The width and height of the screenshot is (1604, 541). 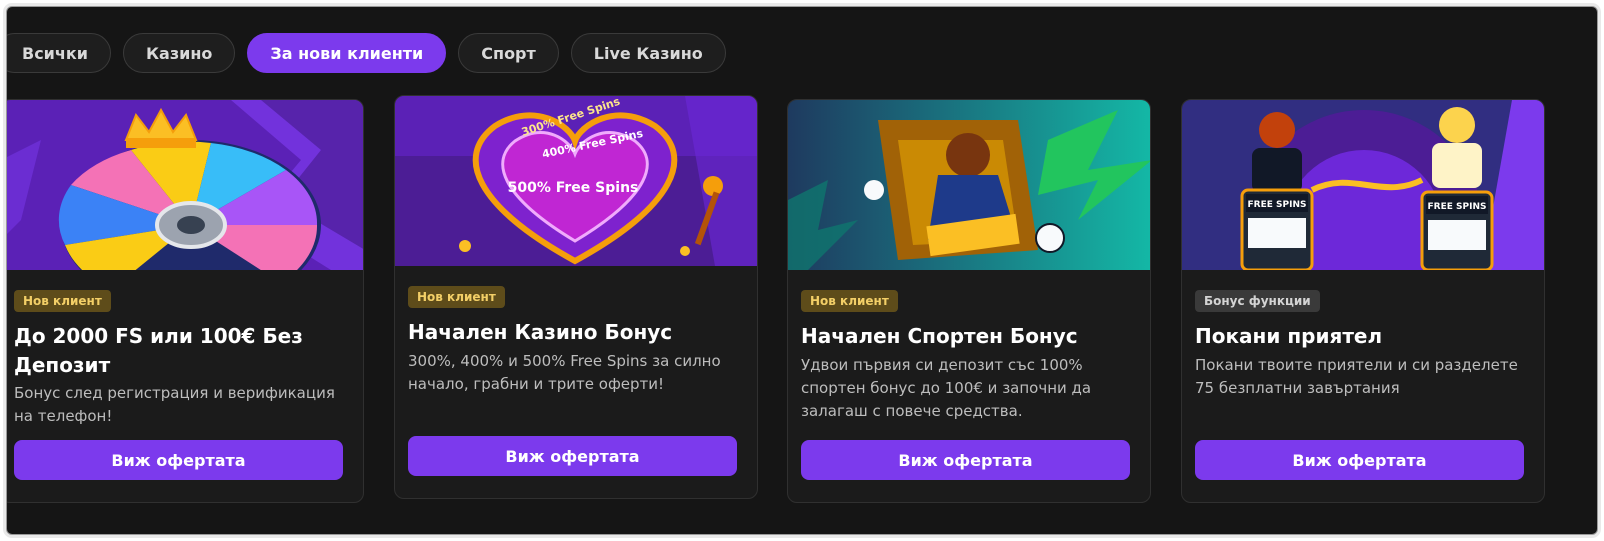 I want to click on card-title: Начален Спортен Бонус, so click(x=939, y=336).